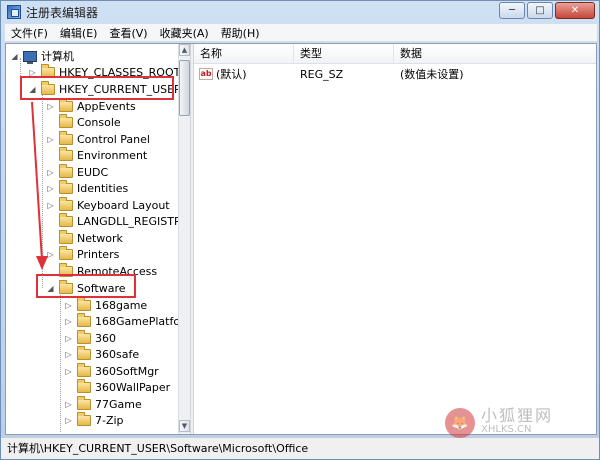 Image resolution: width=600 pixels, height=460 pixels. What do you see at coordinates (37, 181) in the screenshot?
I see `arrow-shaft` at bounding box center [37, 181].